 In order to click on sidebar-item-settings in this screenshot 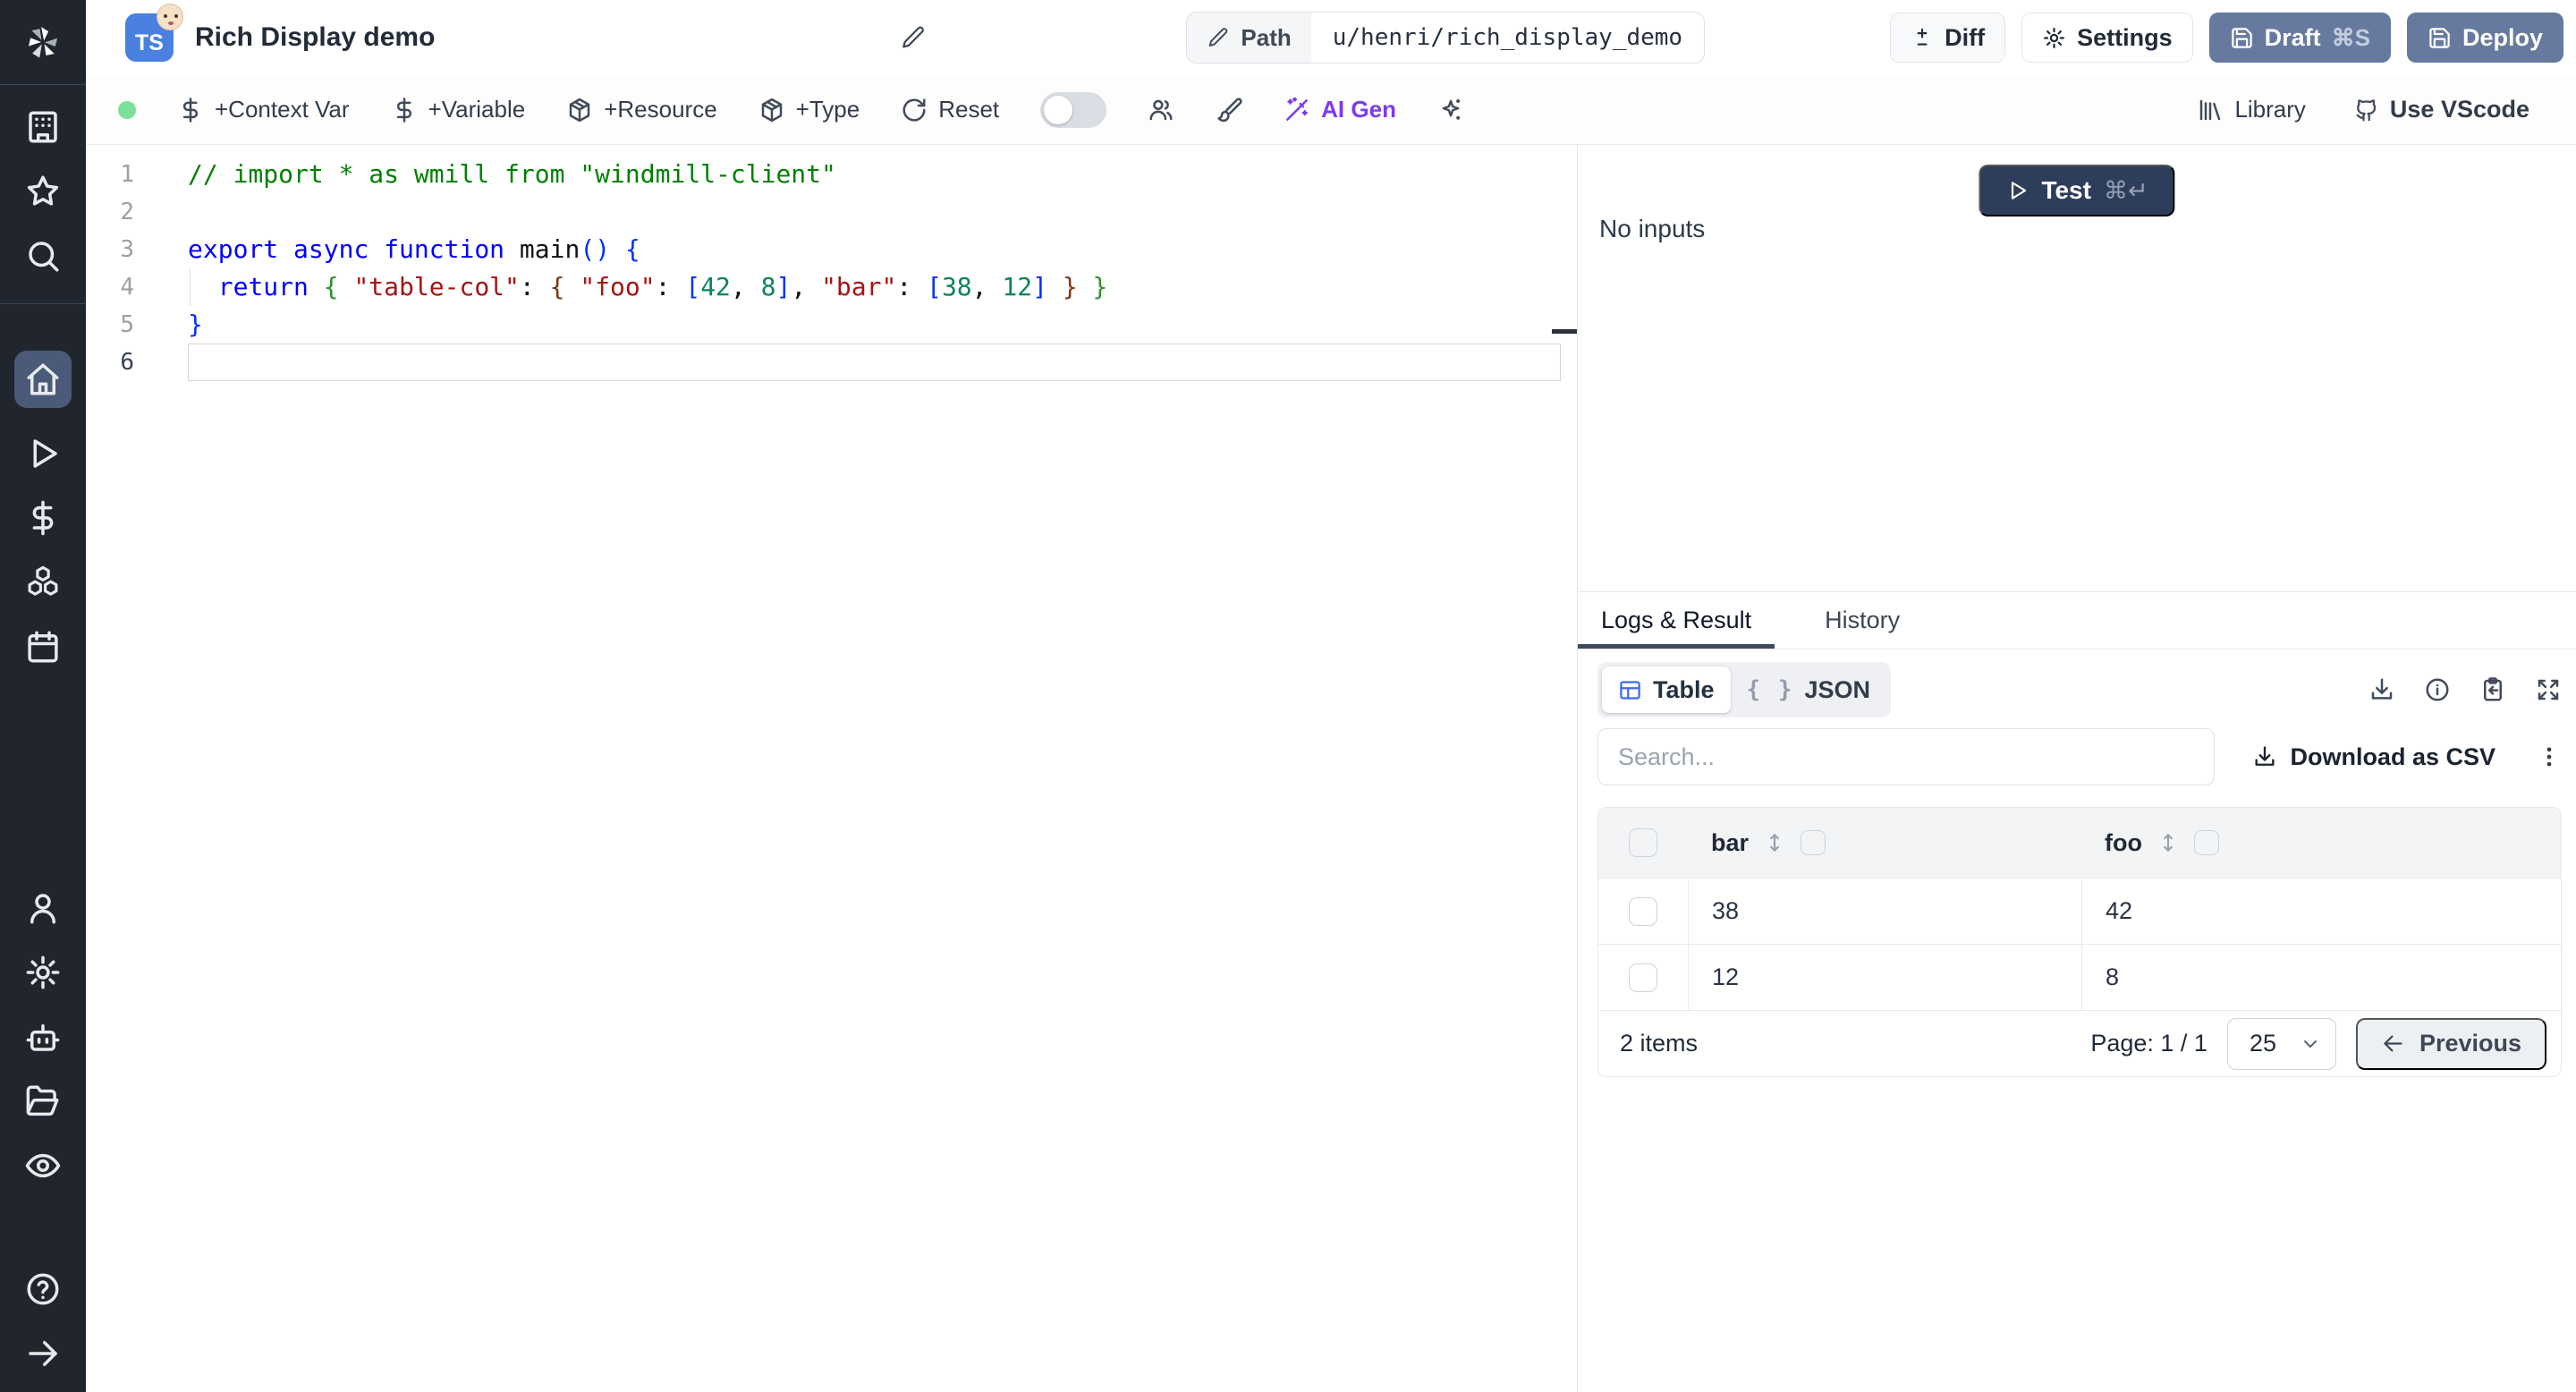, I will do `click(43, 972)`.